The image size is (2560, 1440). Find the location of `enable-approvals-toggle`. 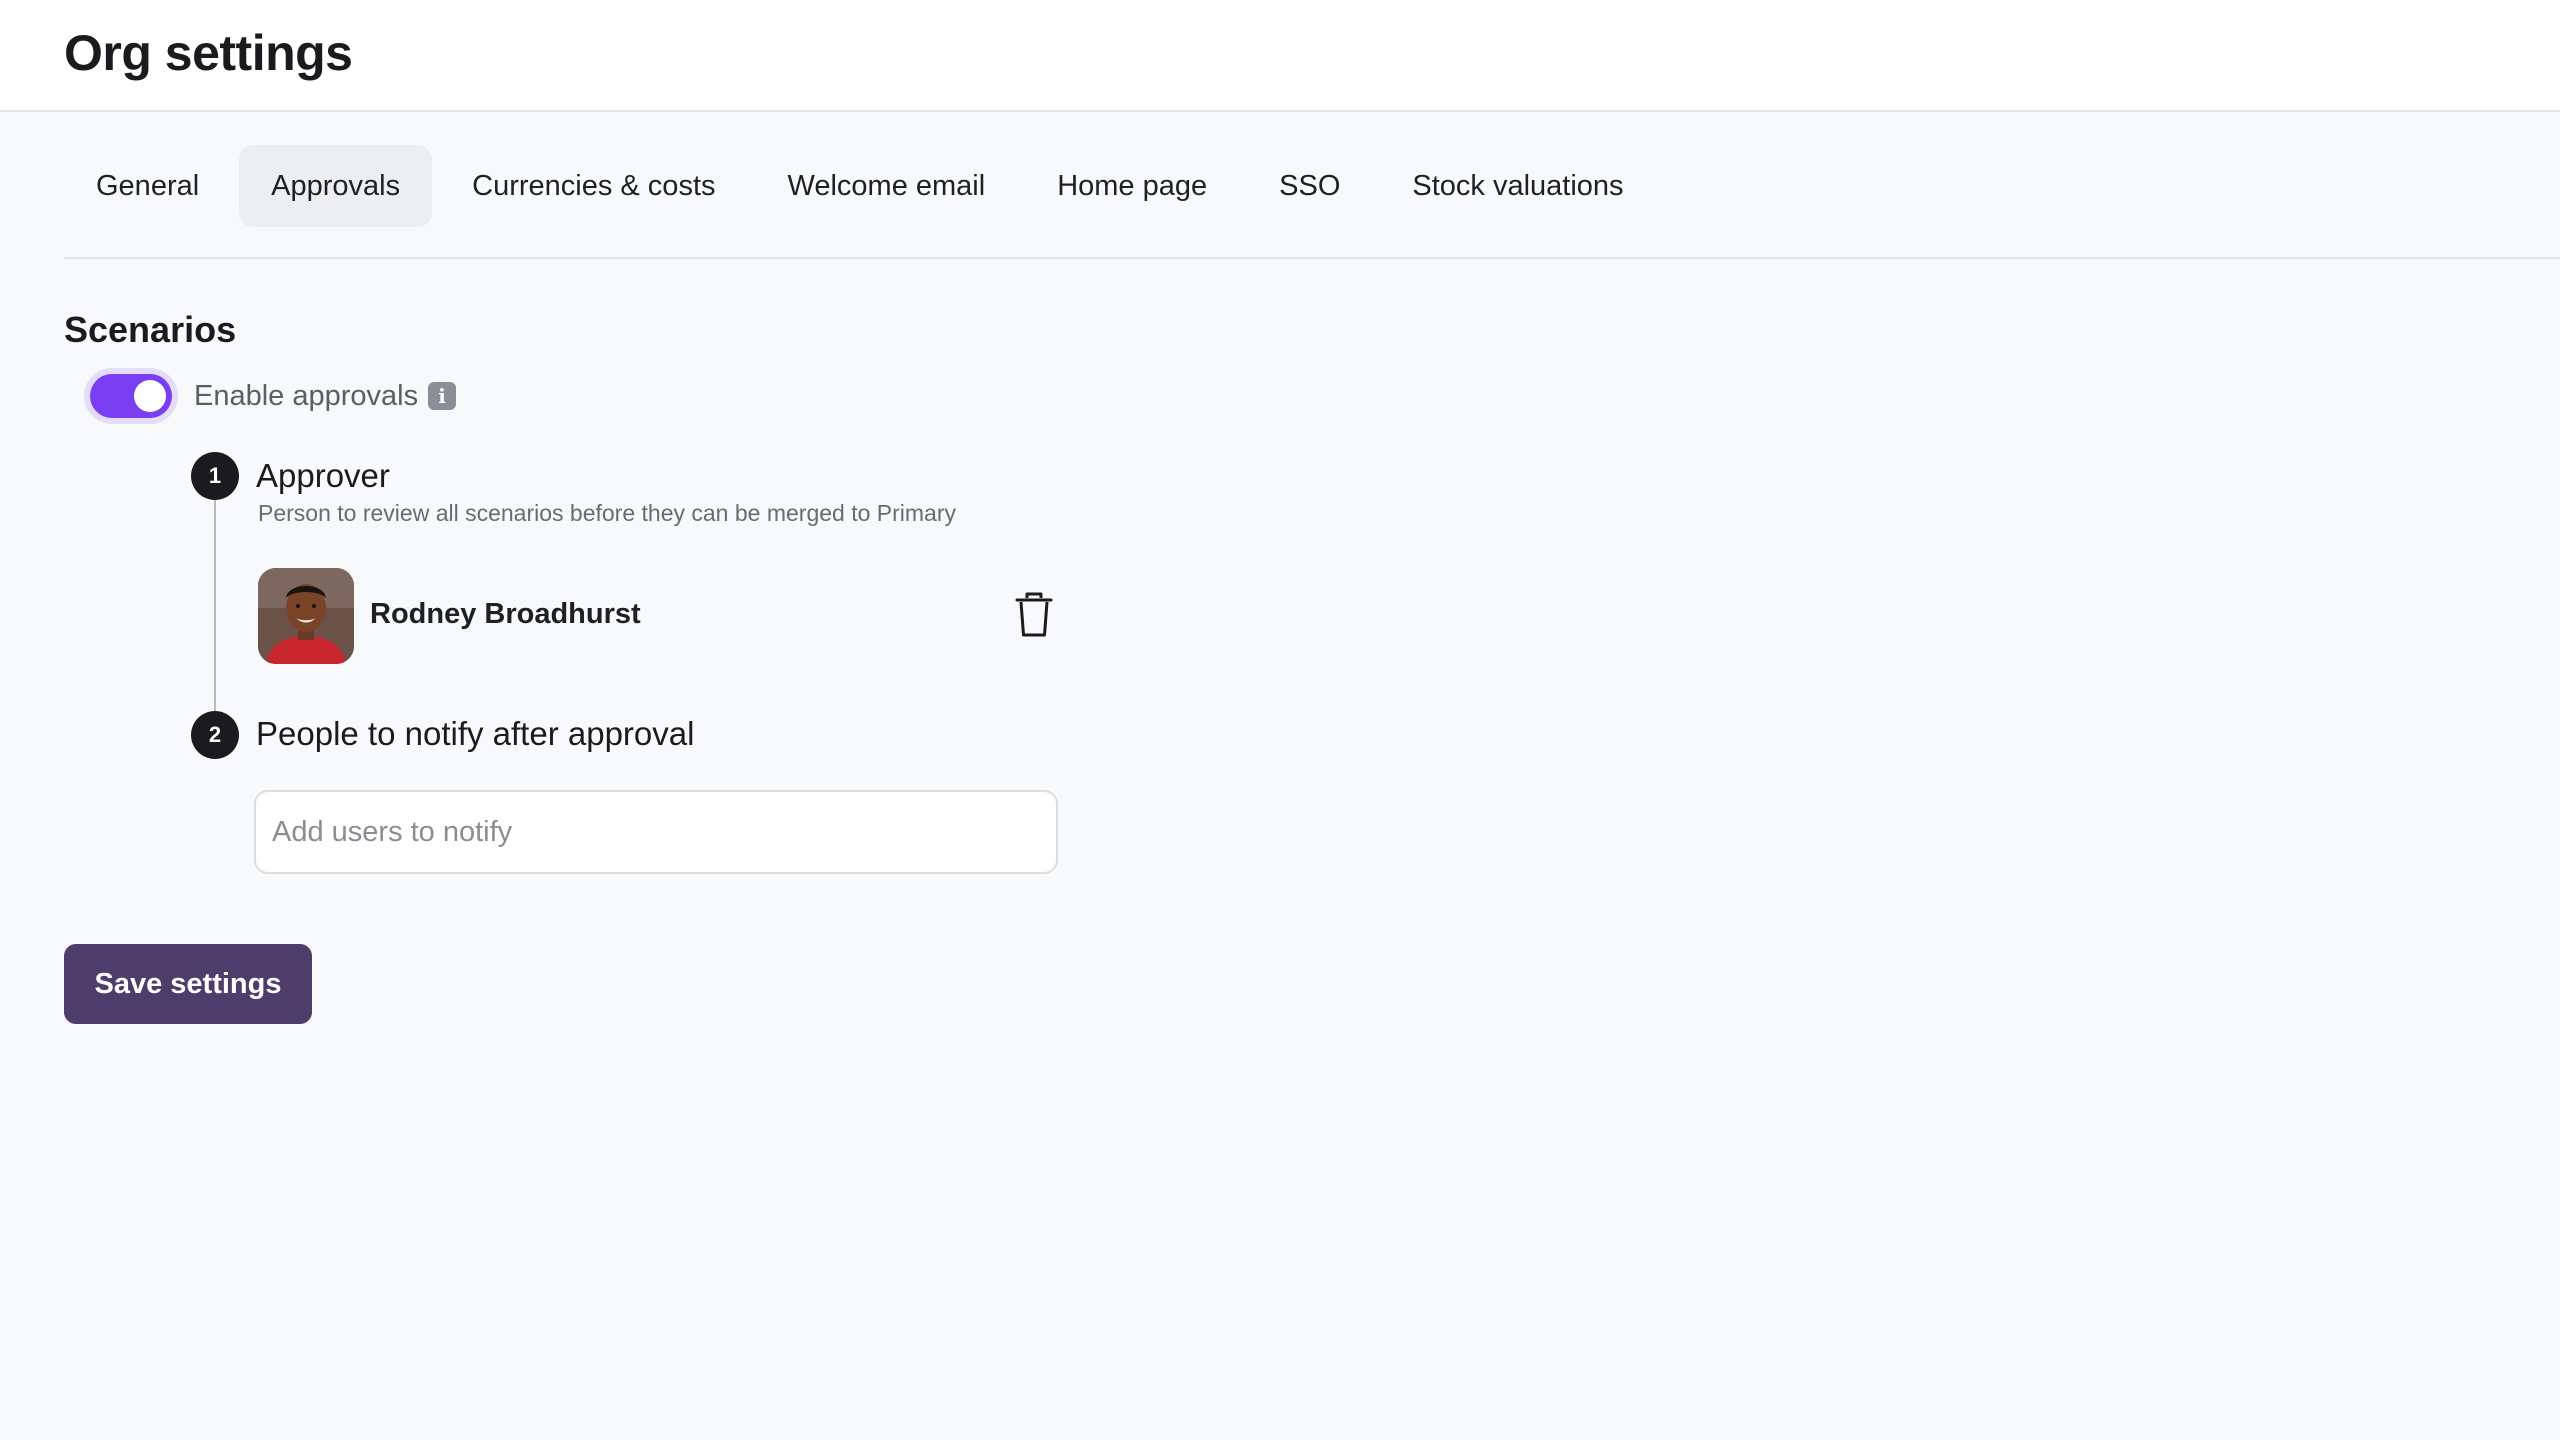

enable-approvals-toggle is located at coordinates (131, 396).